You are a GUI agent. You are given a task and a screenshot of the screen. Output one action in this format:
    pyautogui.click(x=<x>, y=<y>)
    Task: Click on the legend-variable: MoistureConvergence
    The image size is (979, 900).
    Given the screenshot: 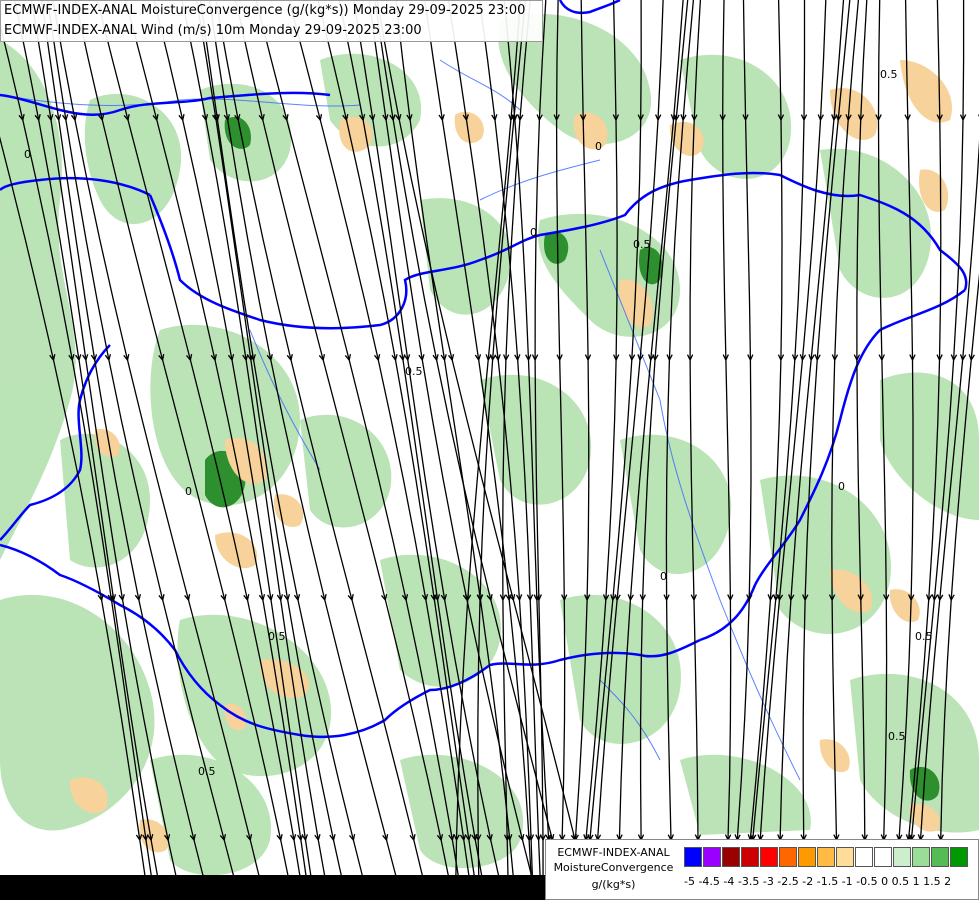 What is the action you would take?
    pyautogui.click(x=613, y=867)
    